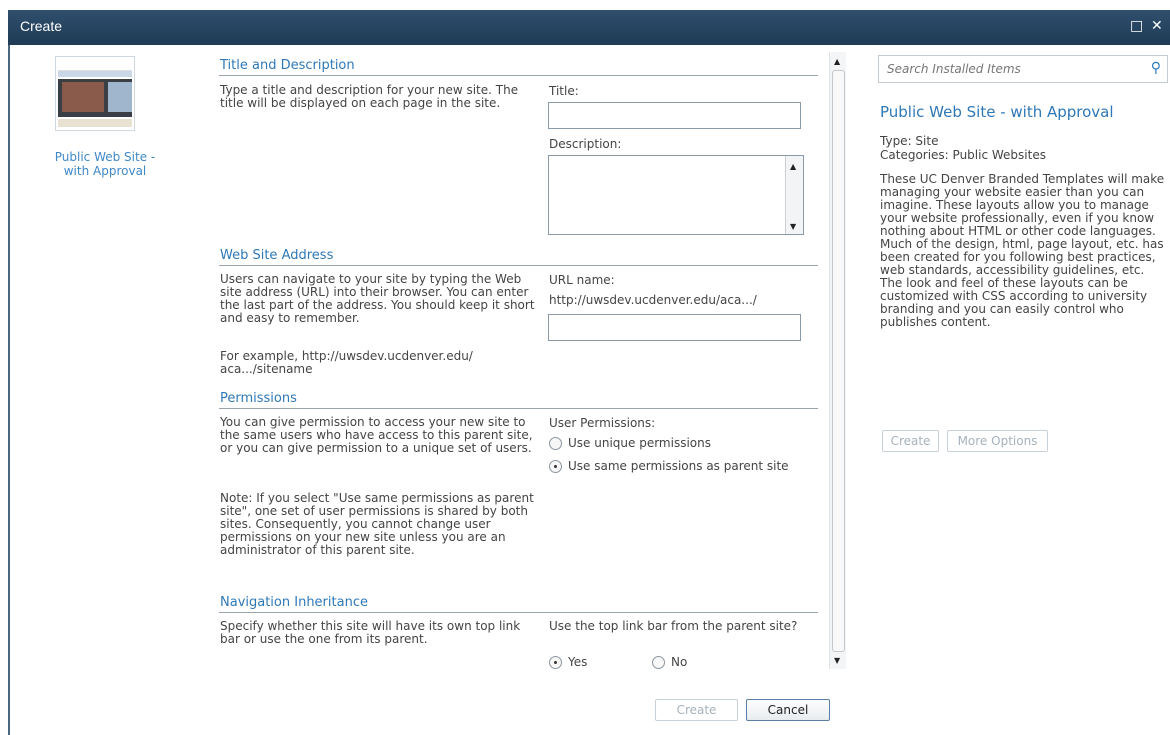 The width and height of the screenshot is (1170, 735). Describe the element at coordinates (788, 710) in the screenshot. I see `cancel-button: Cancel` at that location.